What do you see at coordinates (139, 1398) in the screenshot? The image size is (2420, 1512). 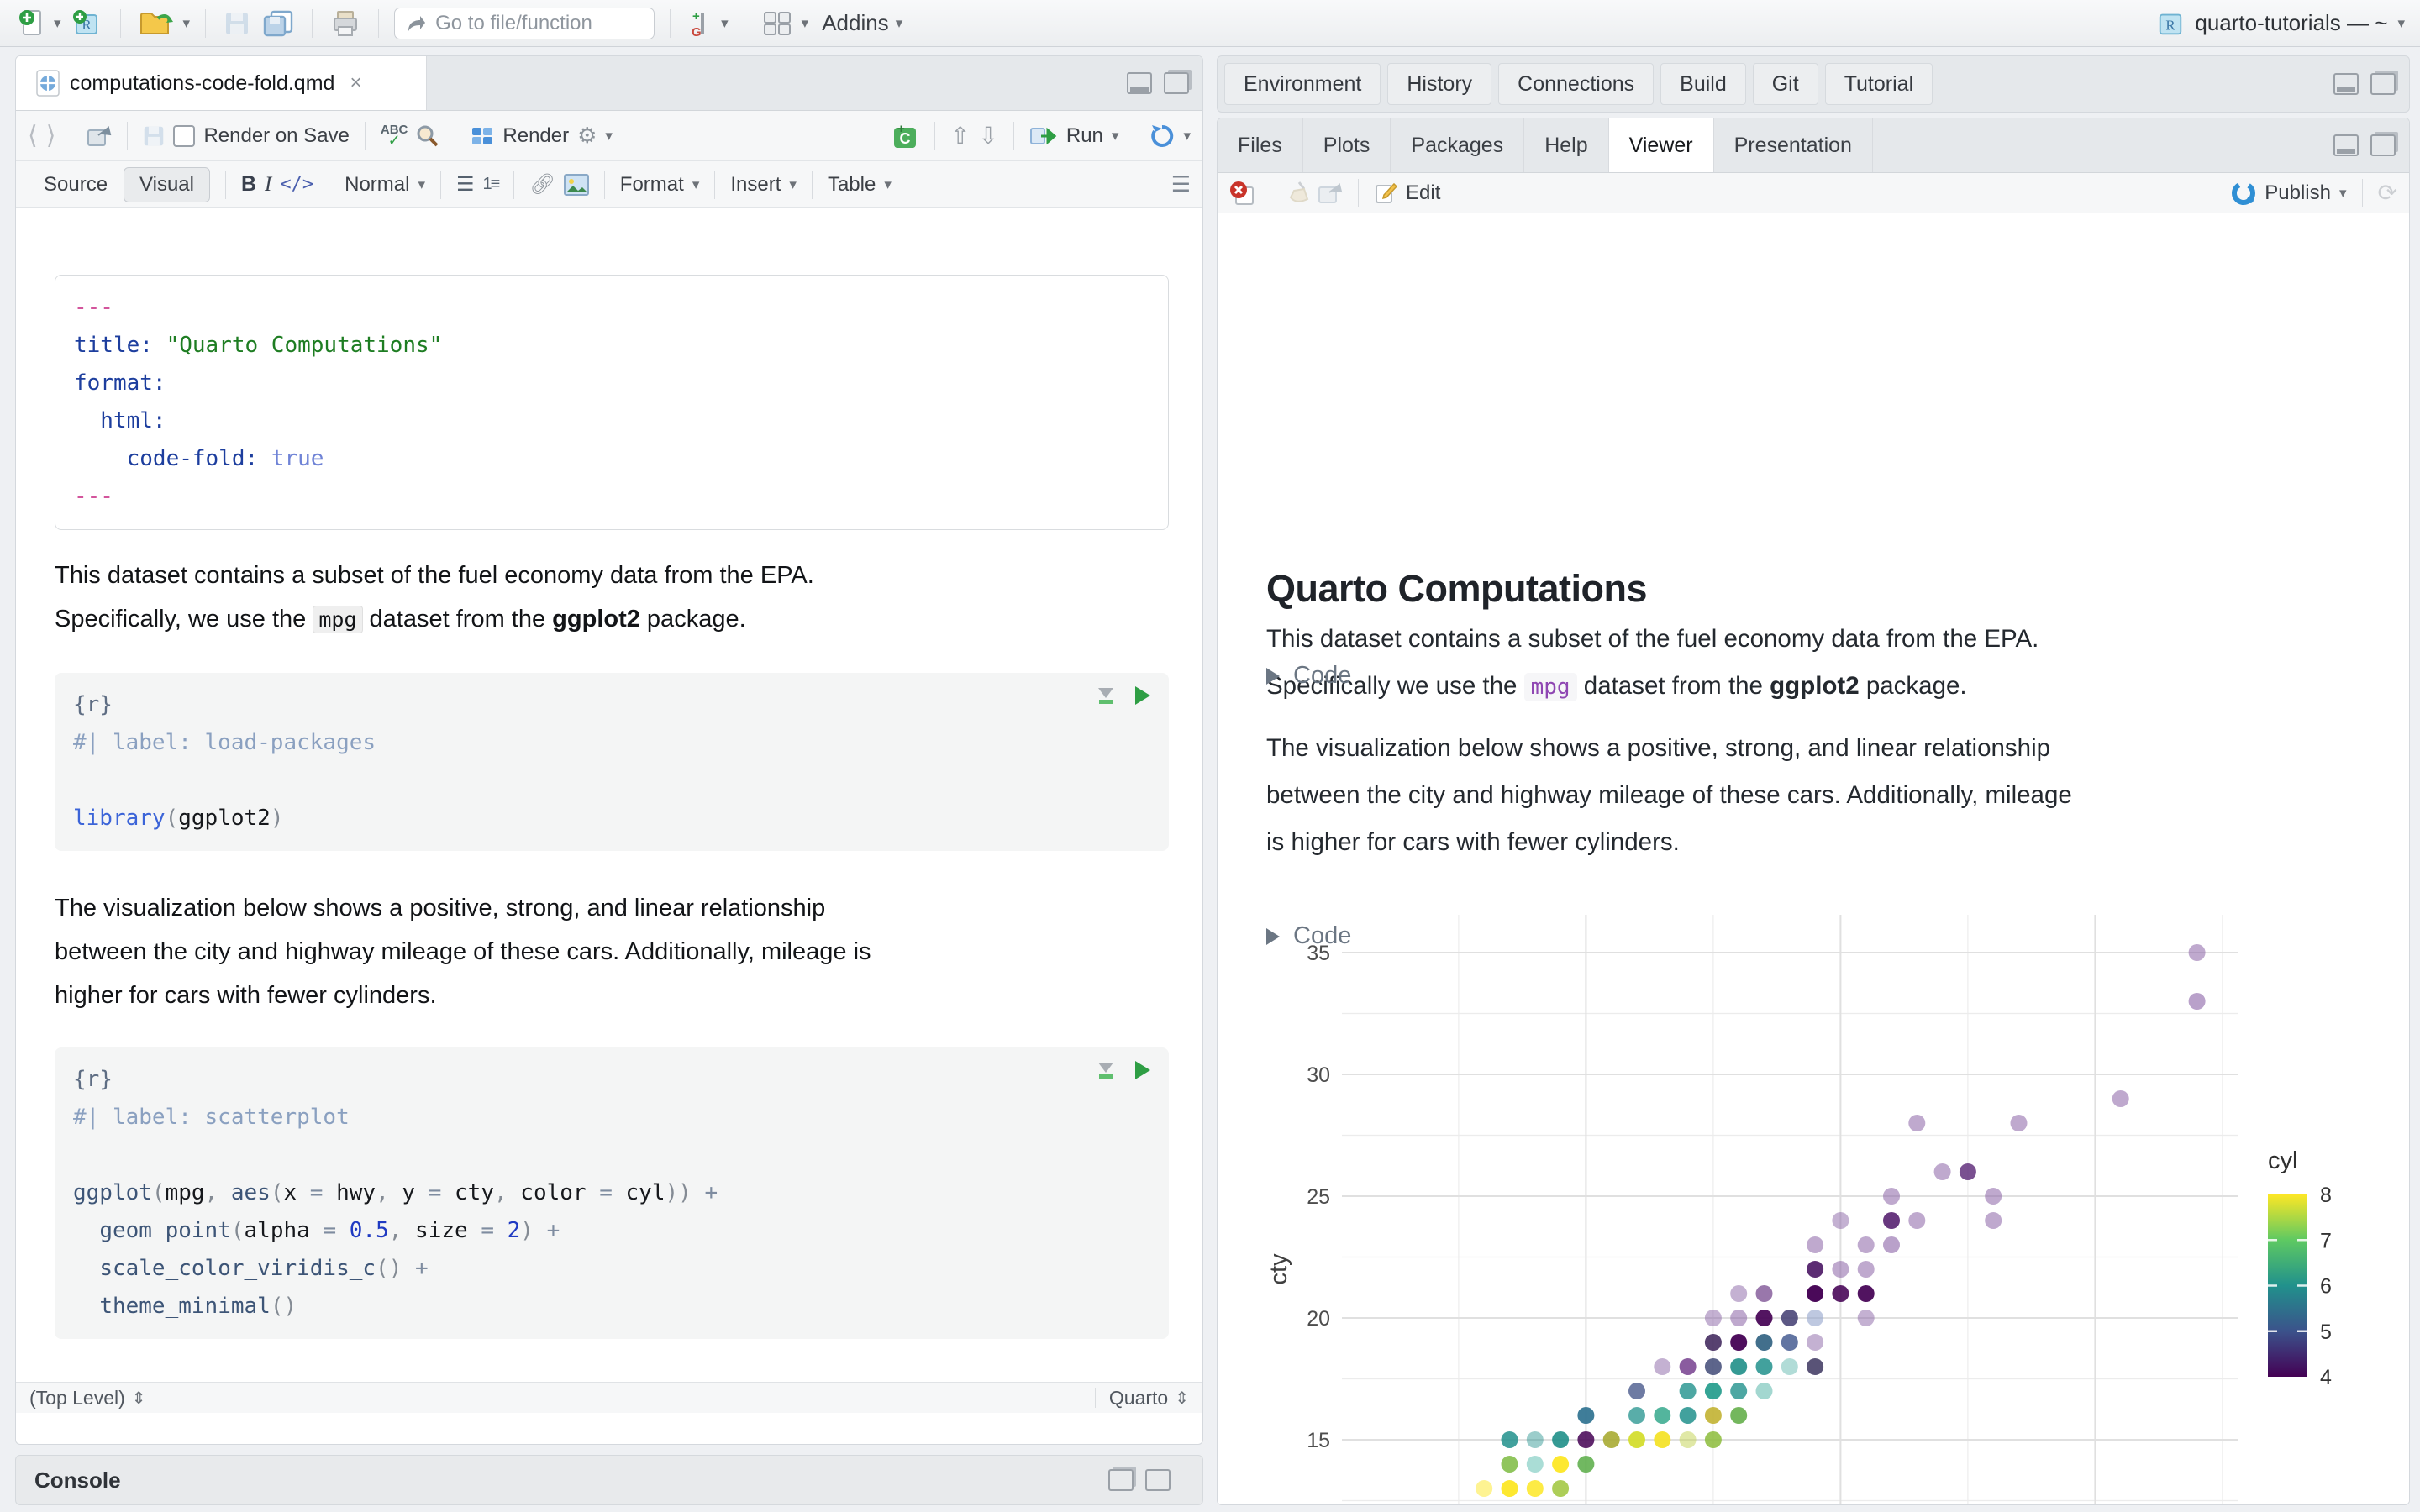 I see `scope-caret-icon: ⇕` at bounding box center [139, 1398].